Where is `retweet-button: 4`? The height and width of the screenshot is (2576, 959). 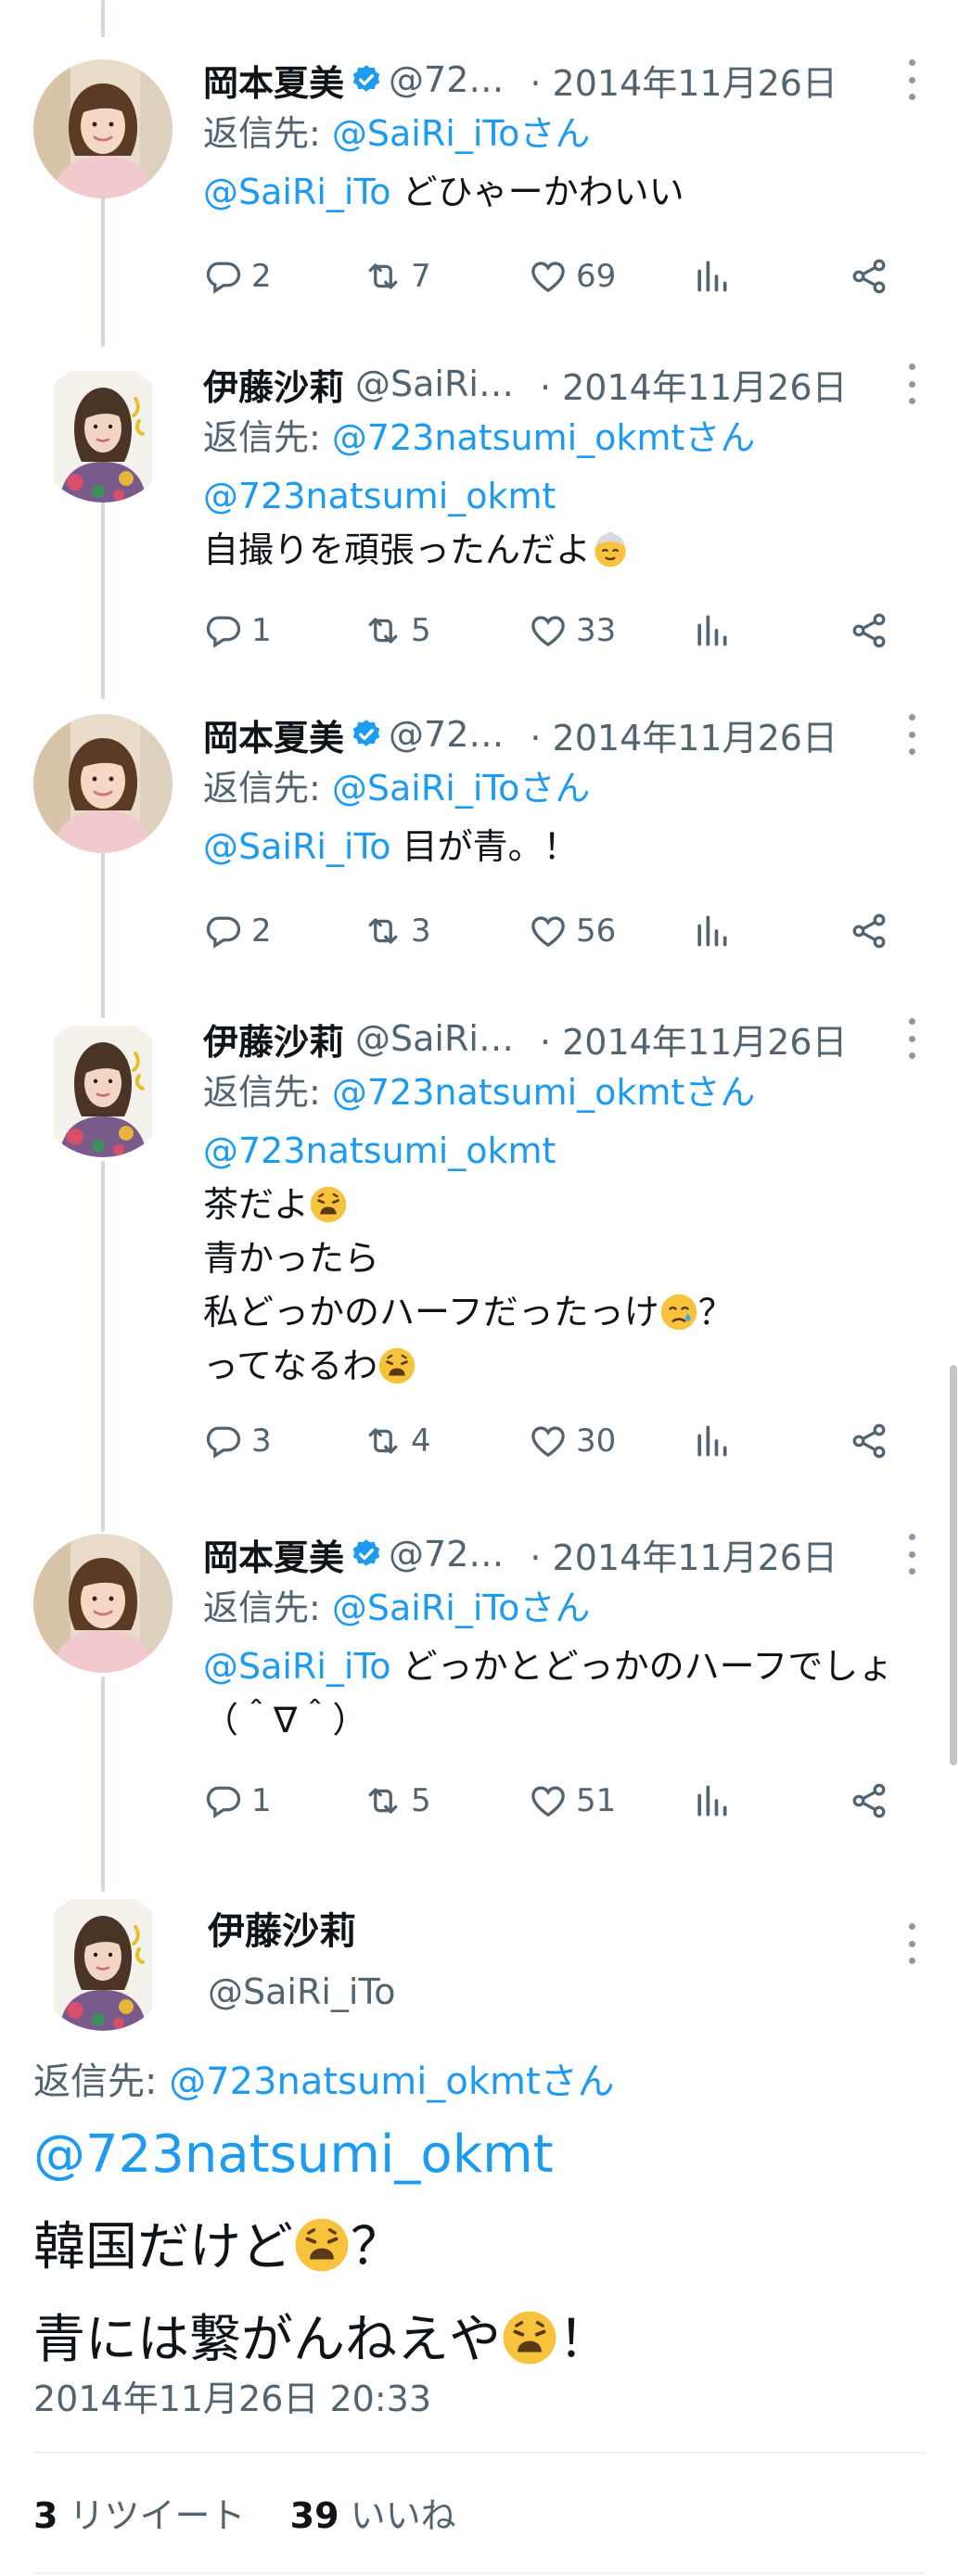 retweet-button: 4 is located at coordinates (397, 1441).